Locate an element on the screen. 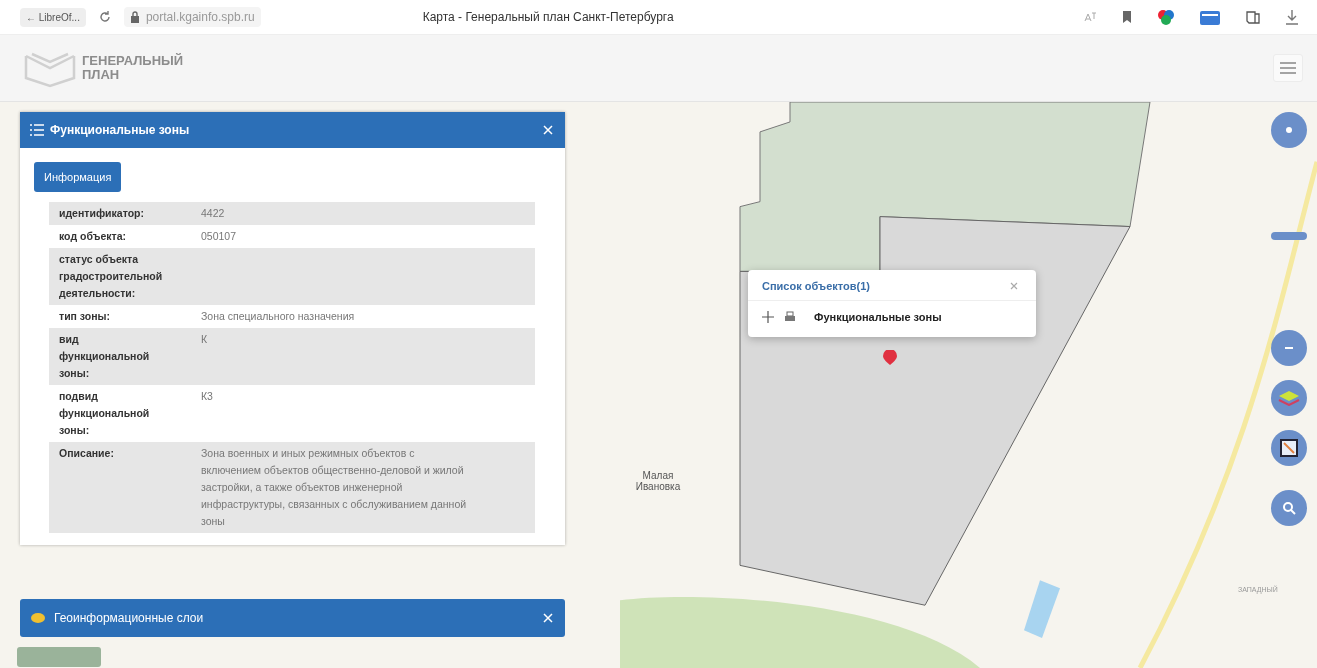  map-label: Малая Ивановка is located at coordinates (658, 481).